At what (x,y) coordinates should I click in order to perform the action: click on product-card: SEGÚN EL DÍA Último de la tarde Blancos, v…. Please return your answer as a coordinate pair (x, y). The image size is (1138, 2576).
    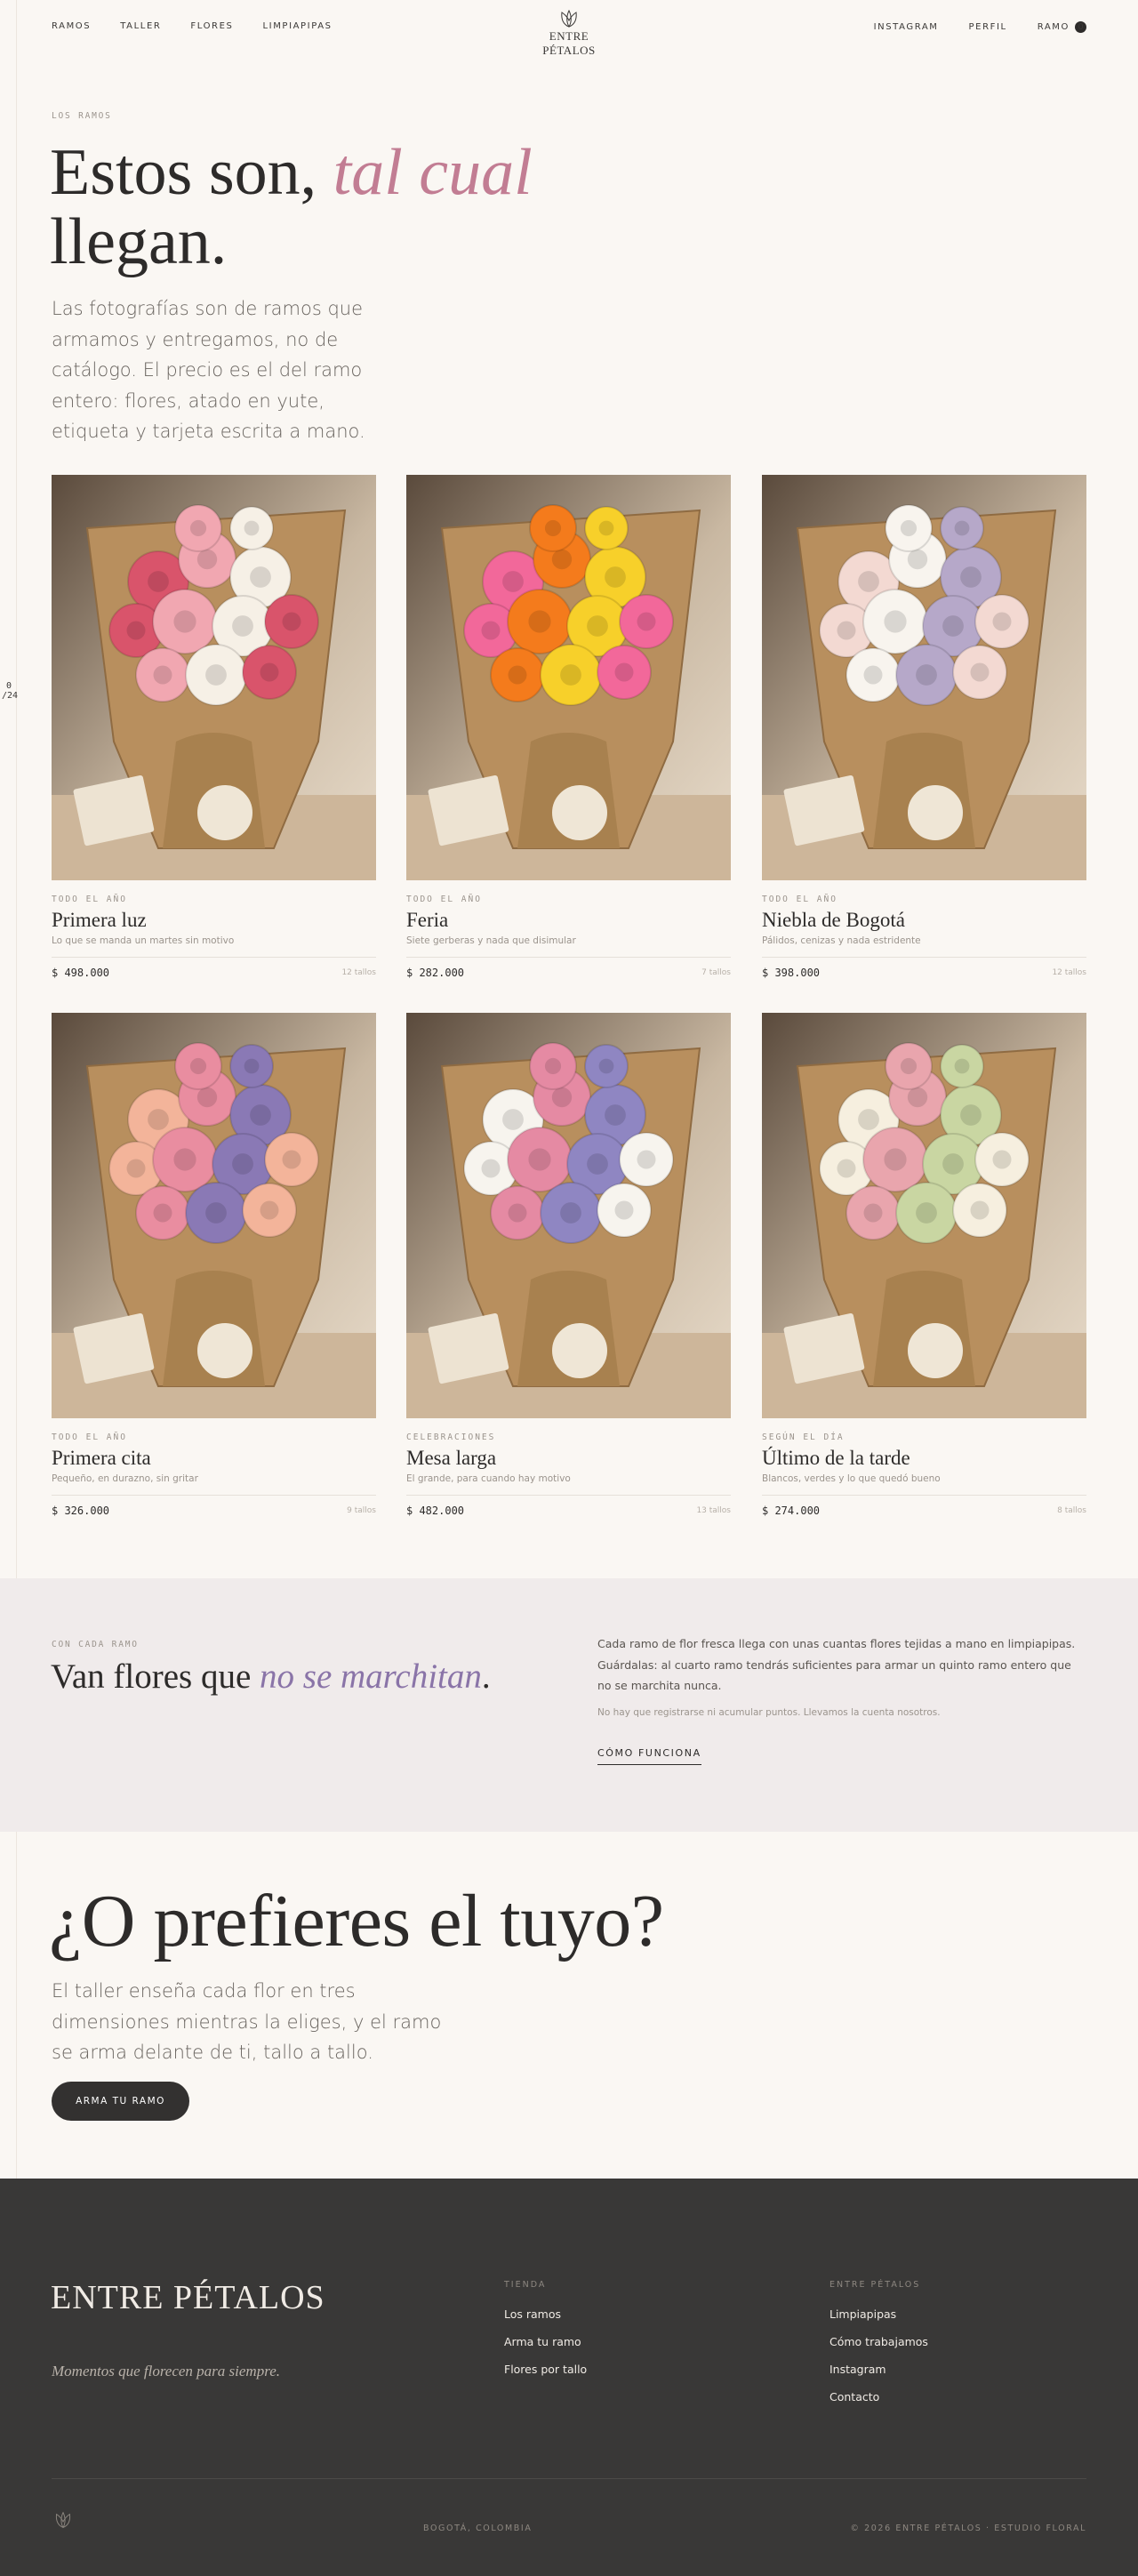
    Looking at the image, I should click on (924, 1265).